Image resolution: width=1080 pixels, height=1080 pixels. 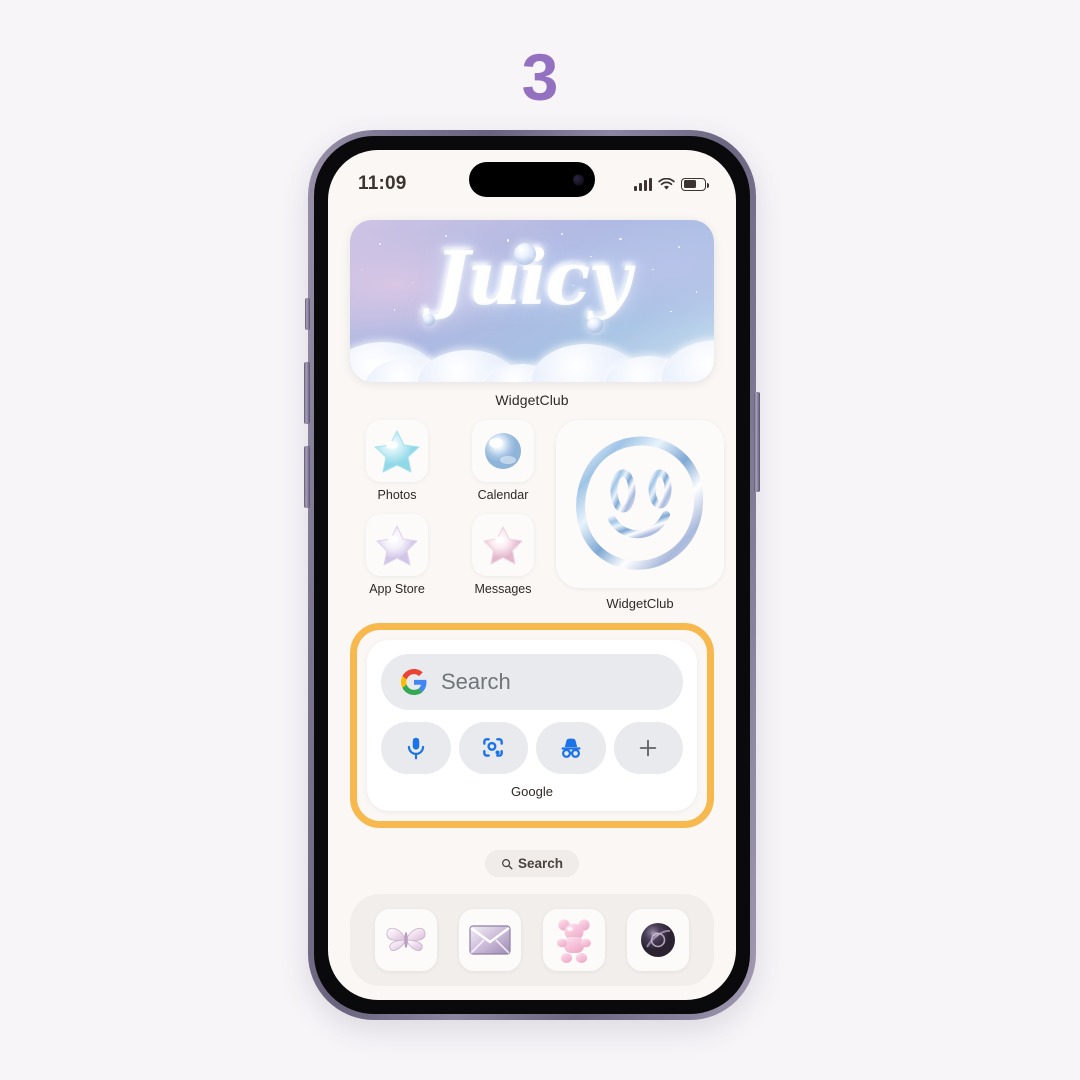 I want to click on dark-orb-icon, so click(x=658, y=940).